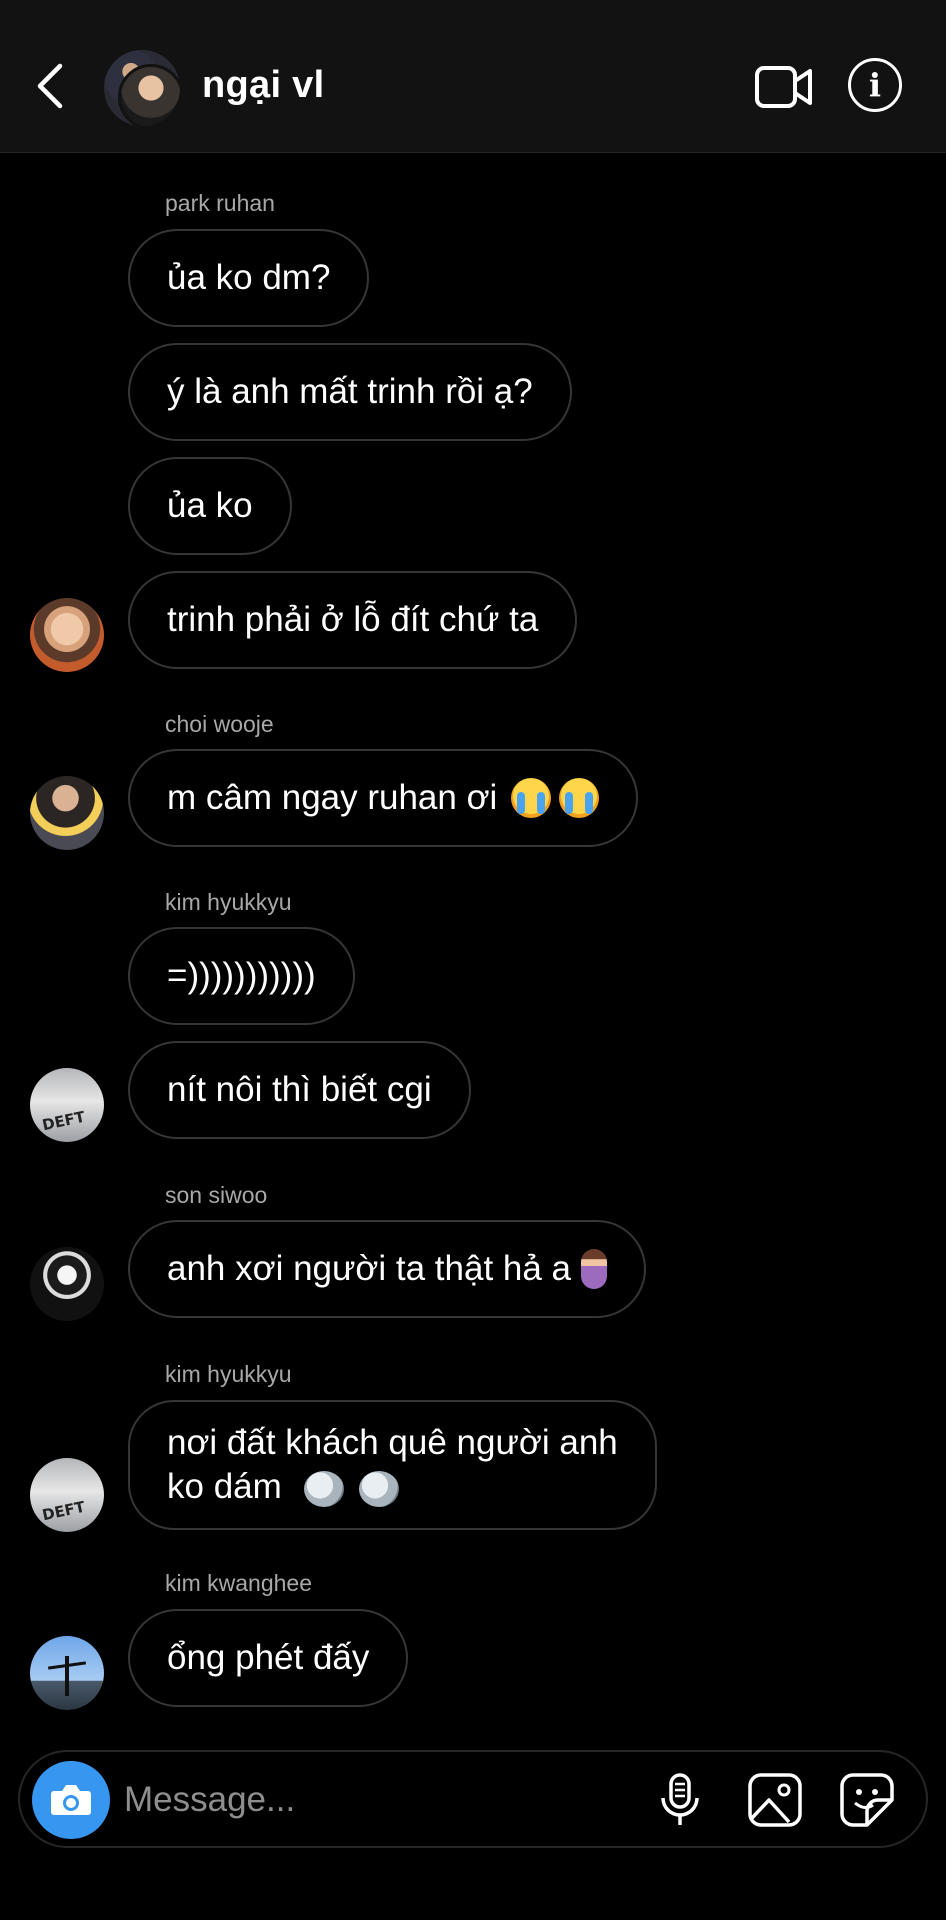 This screenshot has height=1920, width=946. I want to click on camera-button, so click(71, 1800).